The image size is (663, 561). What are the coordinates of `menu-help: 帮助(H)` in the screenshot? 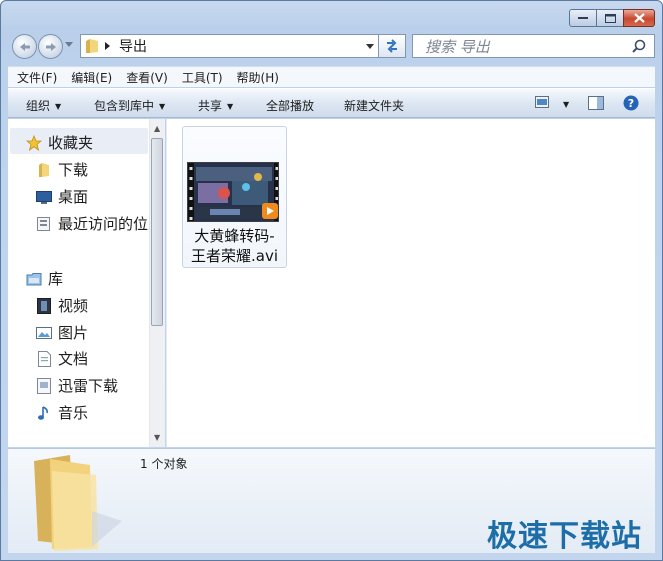 It's located at (258, 77).